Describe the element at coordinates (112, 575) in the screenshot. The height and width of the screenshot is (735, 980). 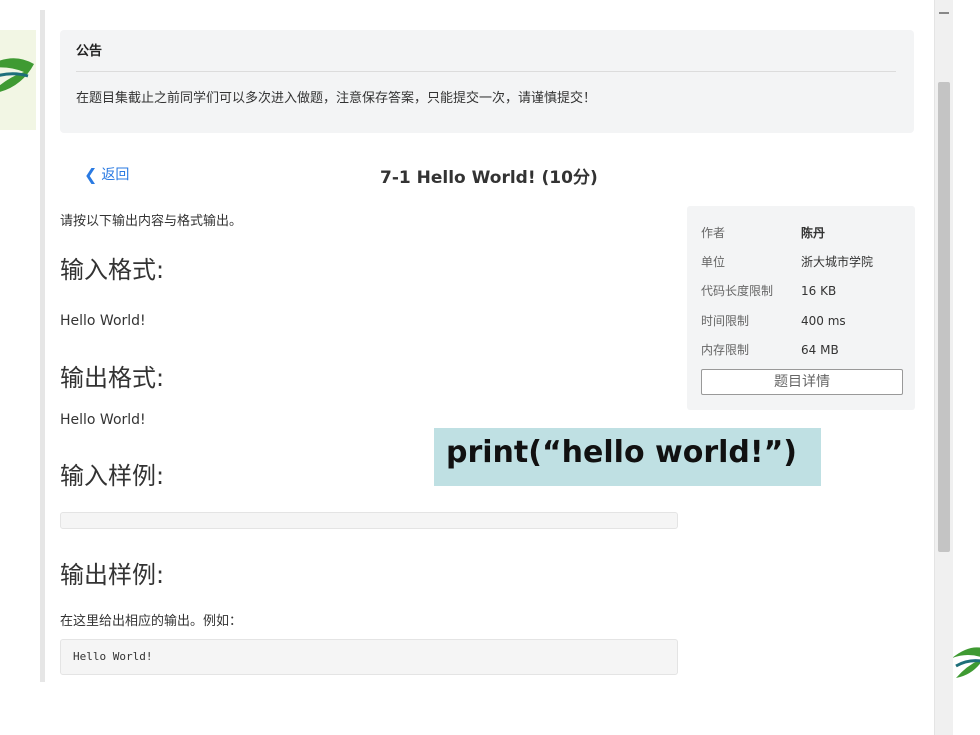
I see `sample-output-heading: 输出样例:` at that location.